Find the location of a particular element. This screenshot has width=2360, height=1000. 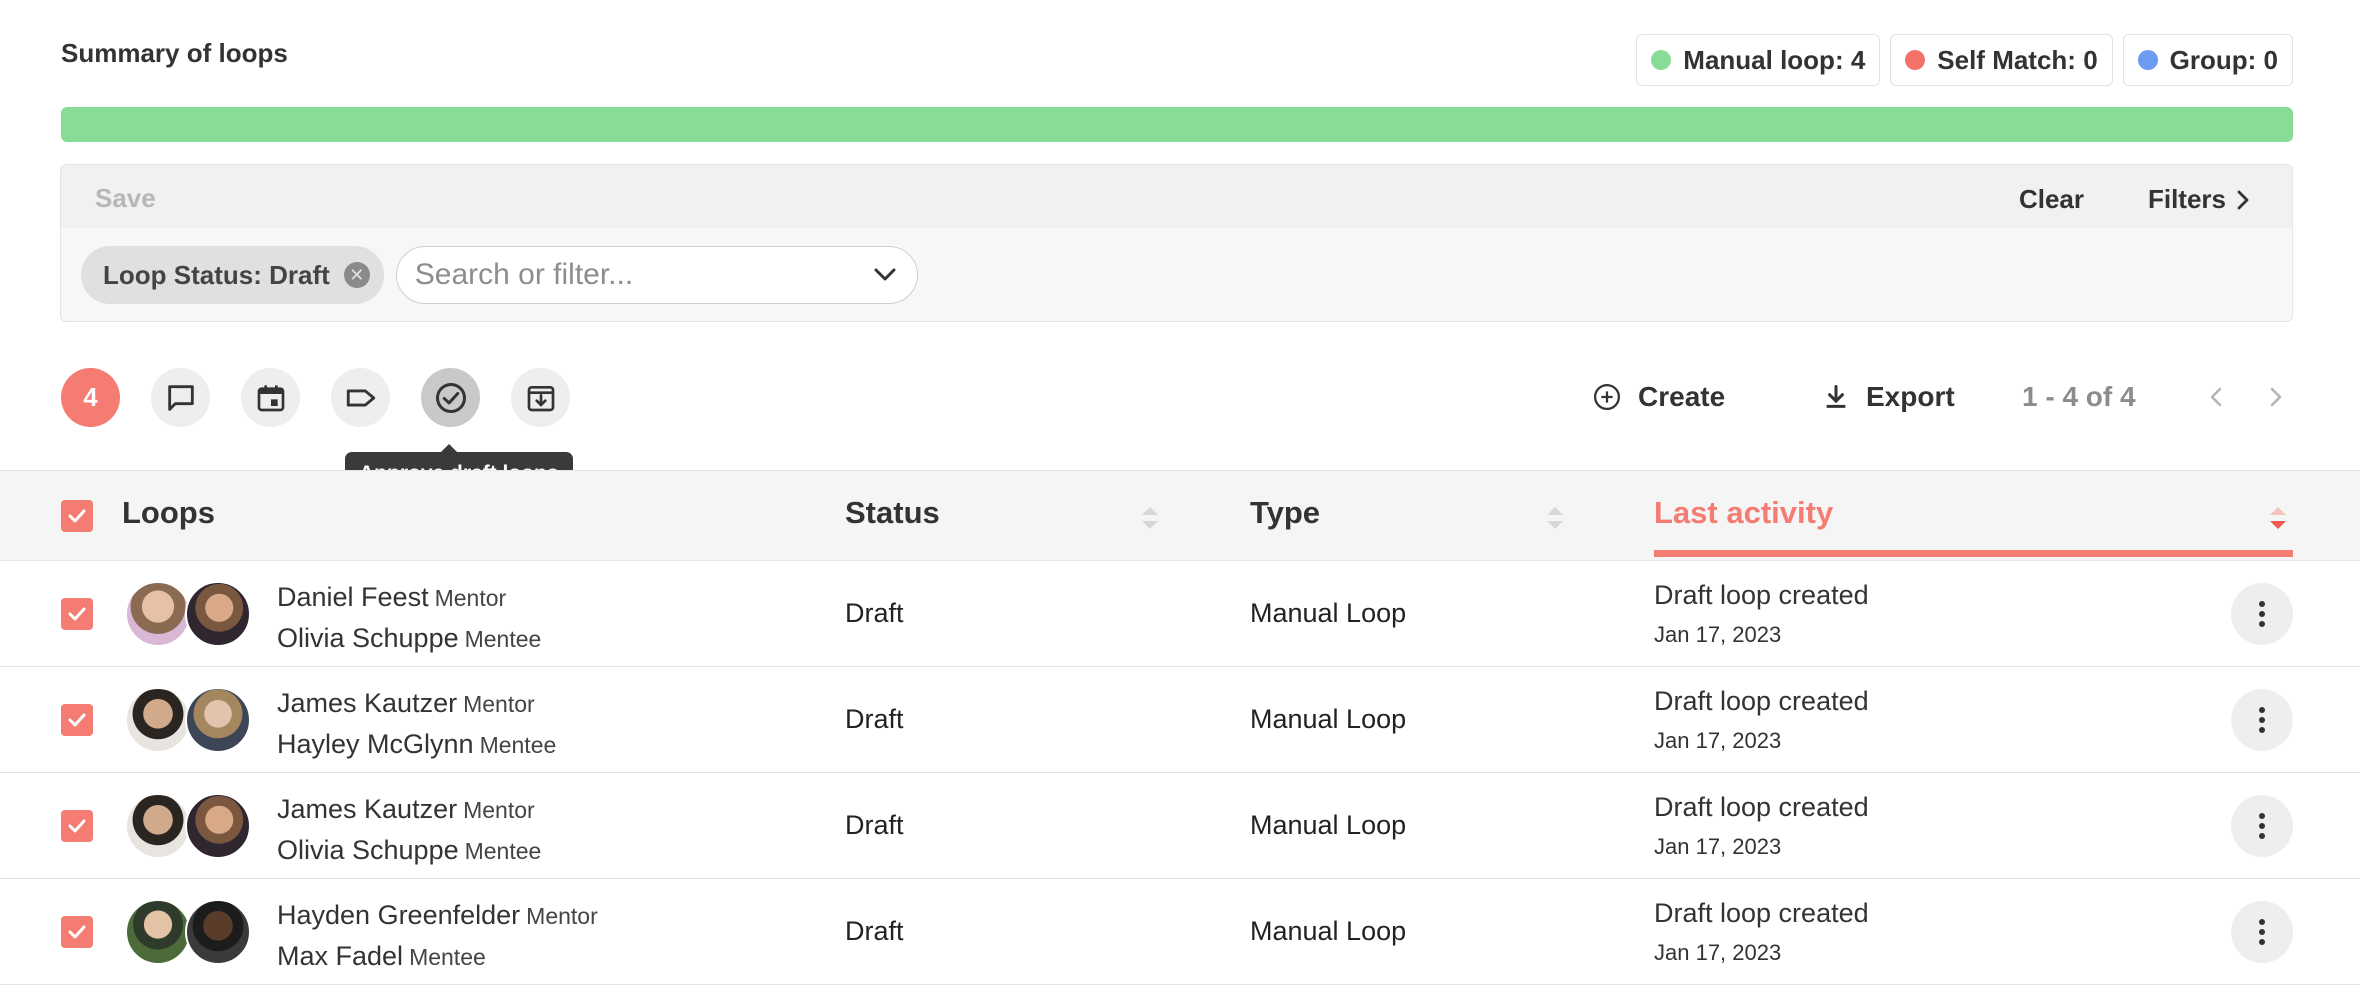

search-filter-box is located at coordinates (656, 275).